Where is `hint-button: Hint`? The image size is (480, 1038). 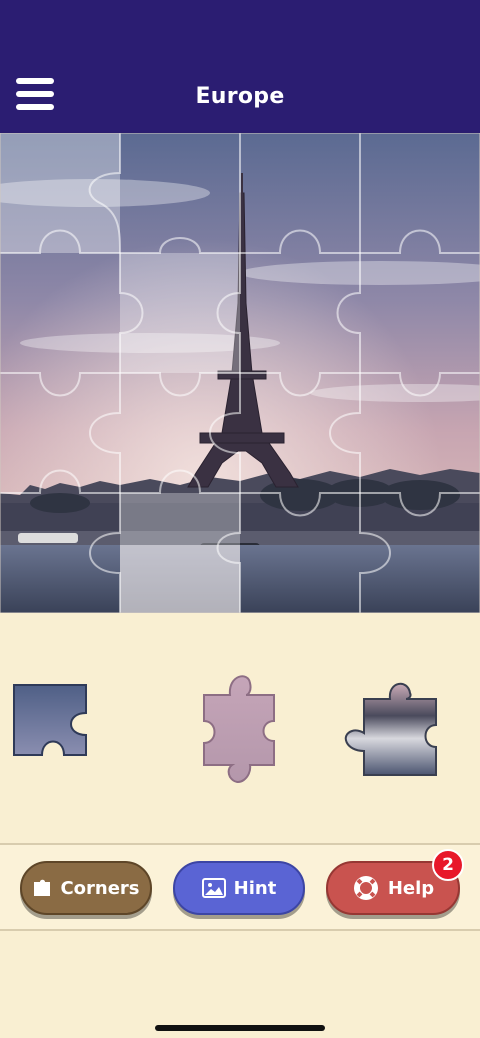 hint-button: Hint is located at coordinates (239, 888).